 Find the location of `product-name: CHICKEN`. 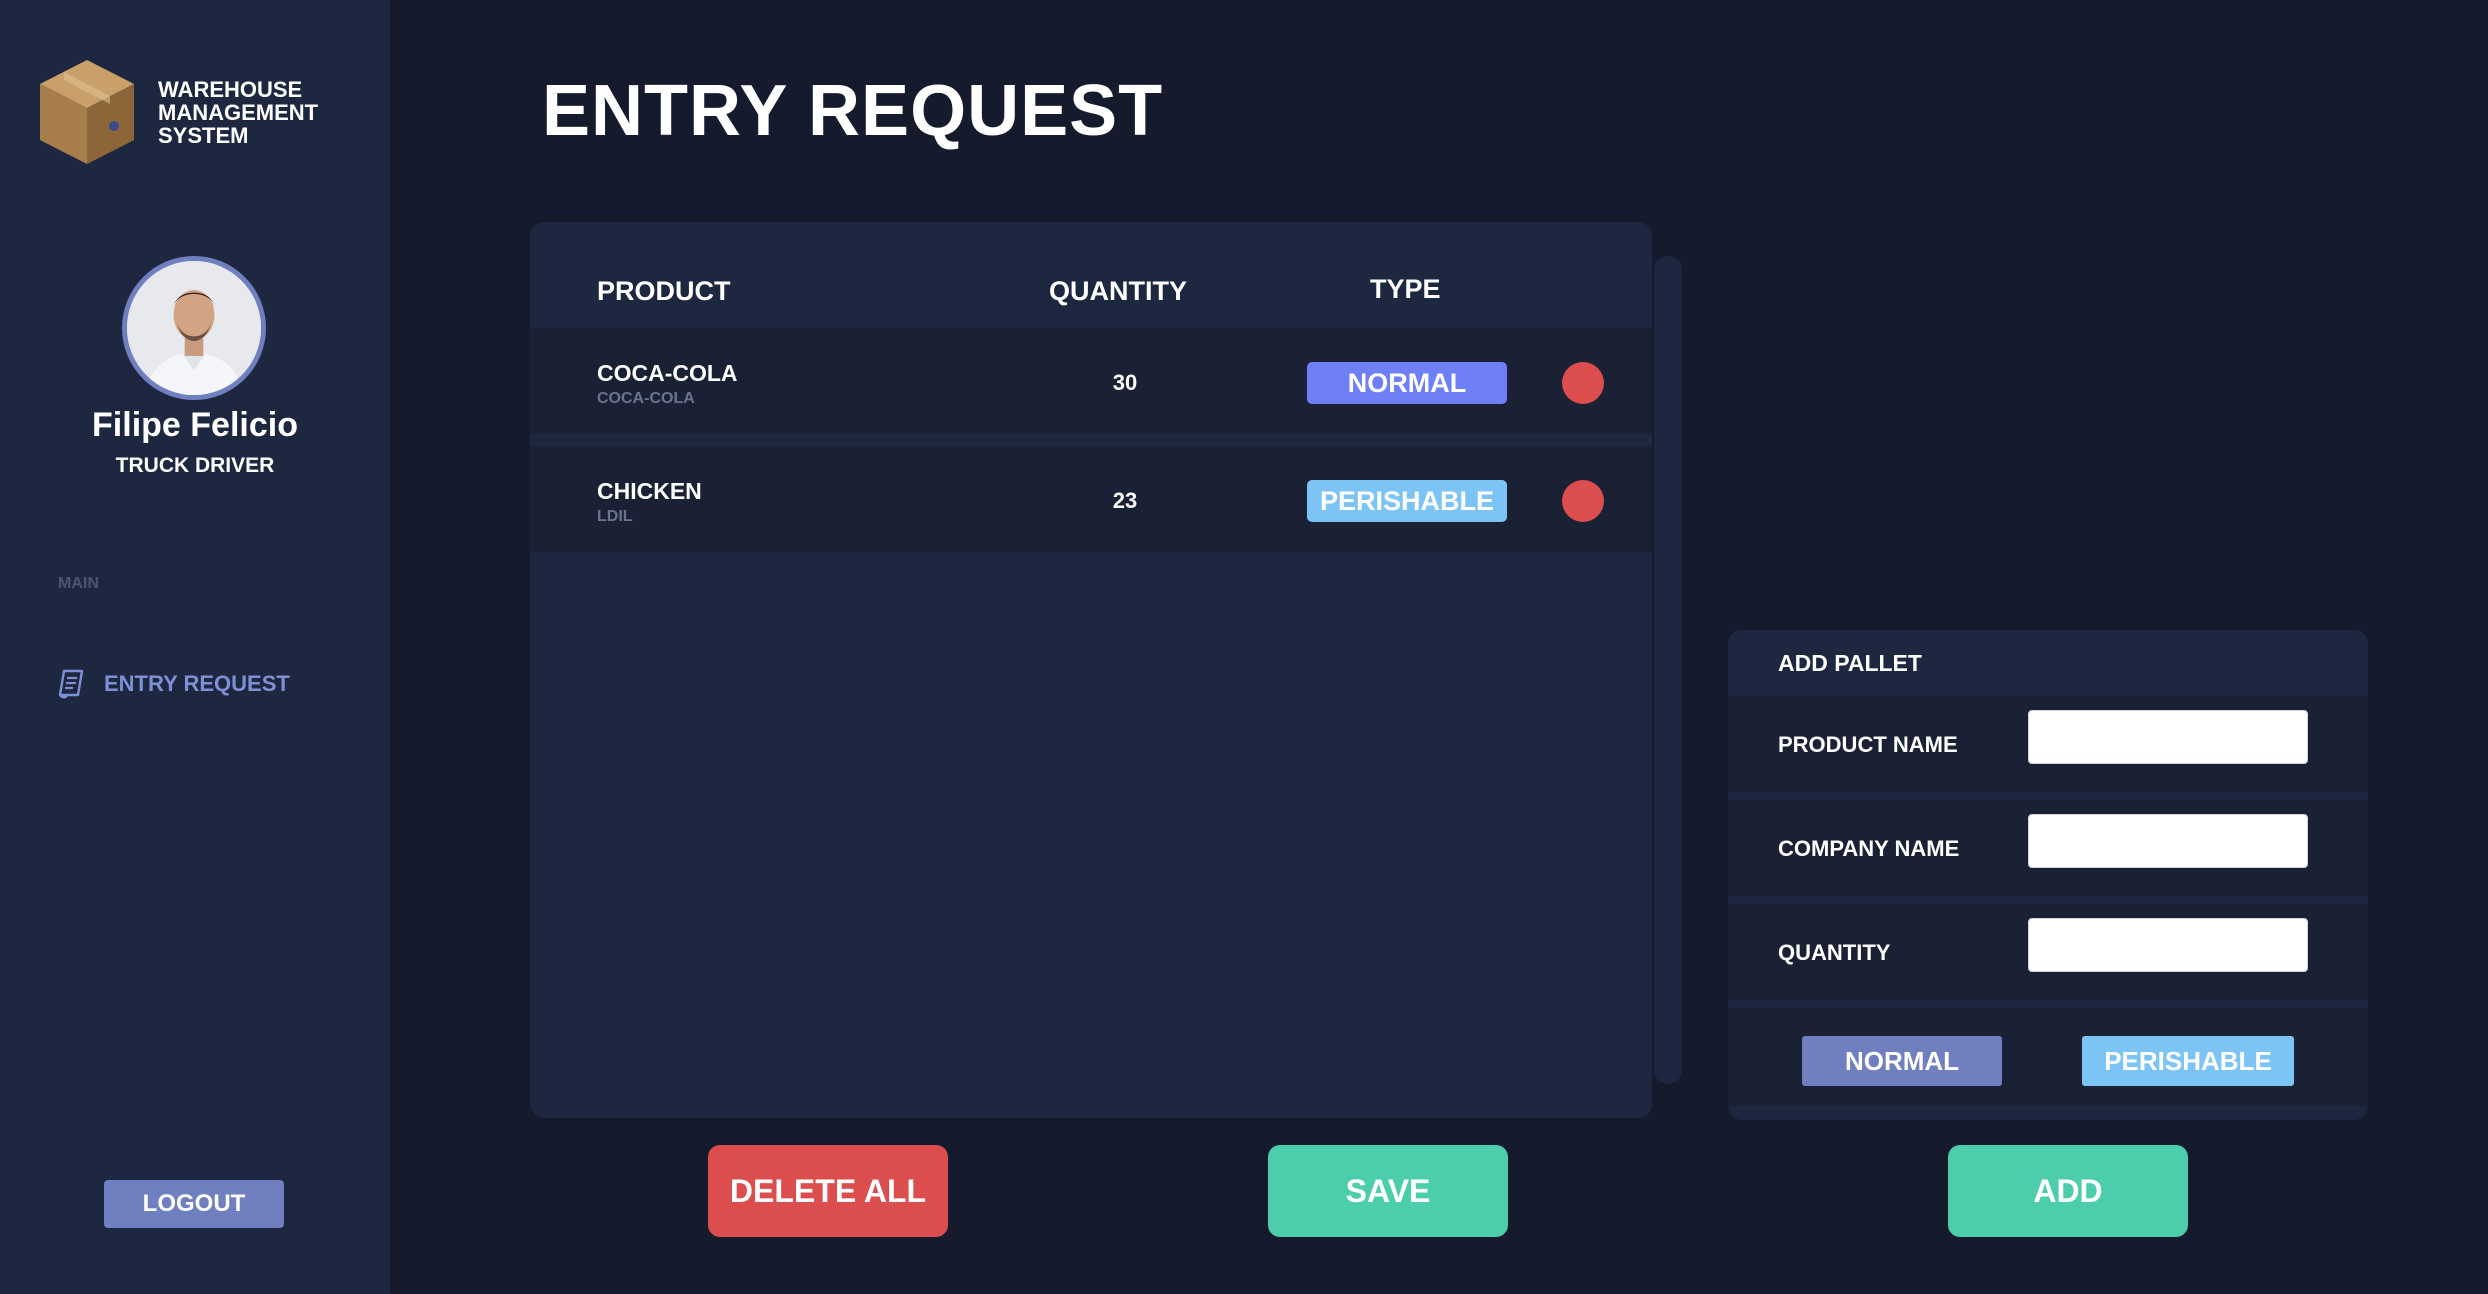

product-name: CHICKEN is located at coordinates (649, 491).